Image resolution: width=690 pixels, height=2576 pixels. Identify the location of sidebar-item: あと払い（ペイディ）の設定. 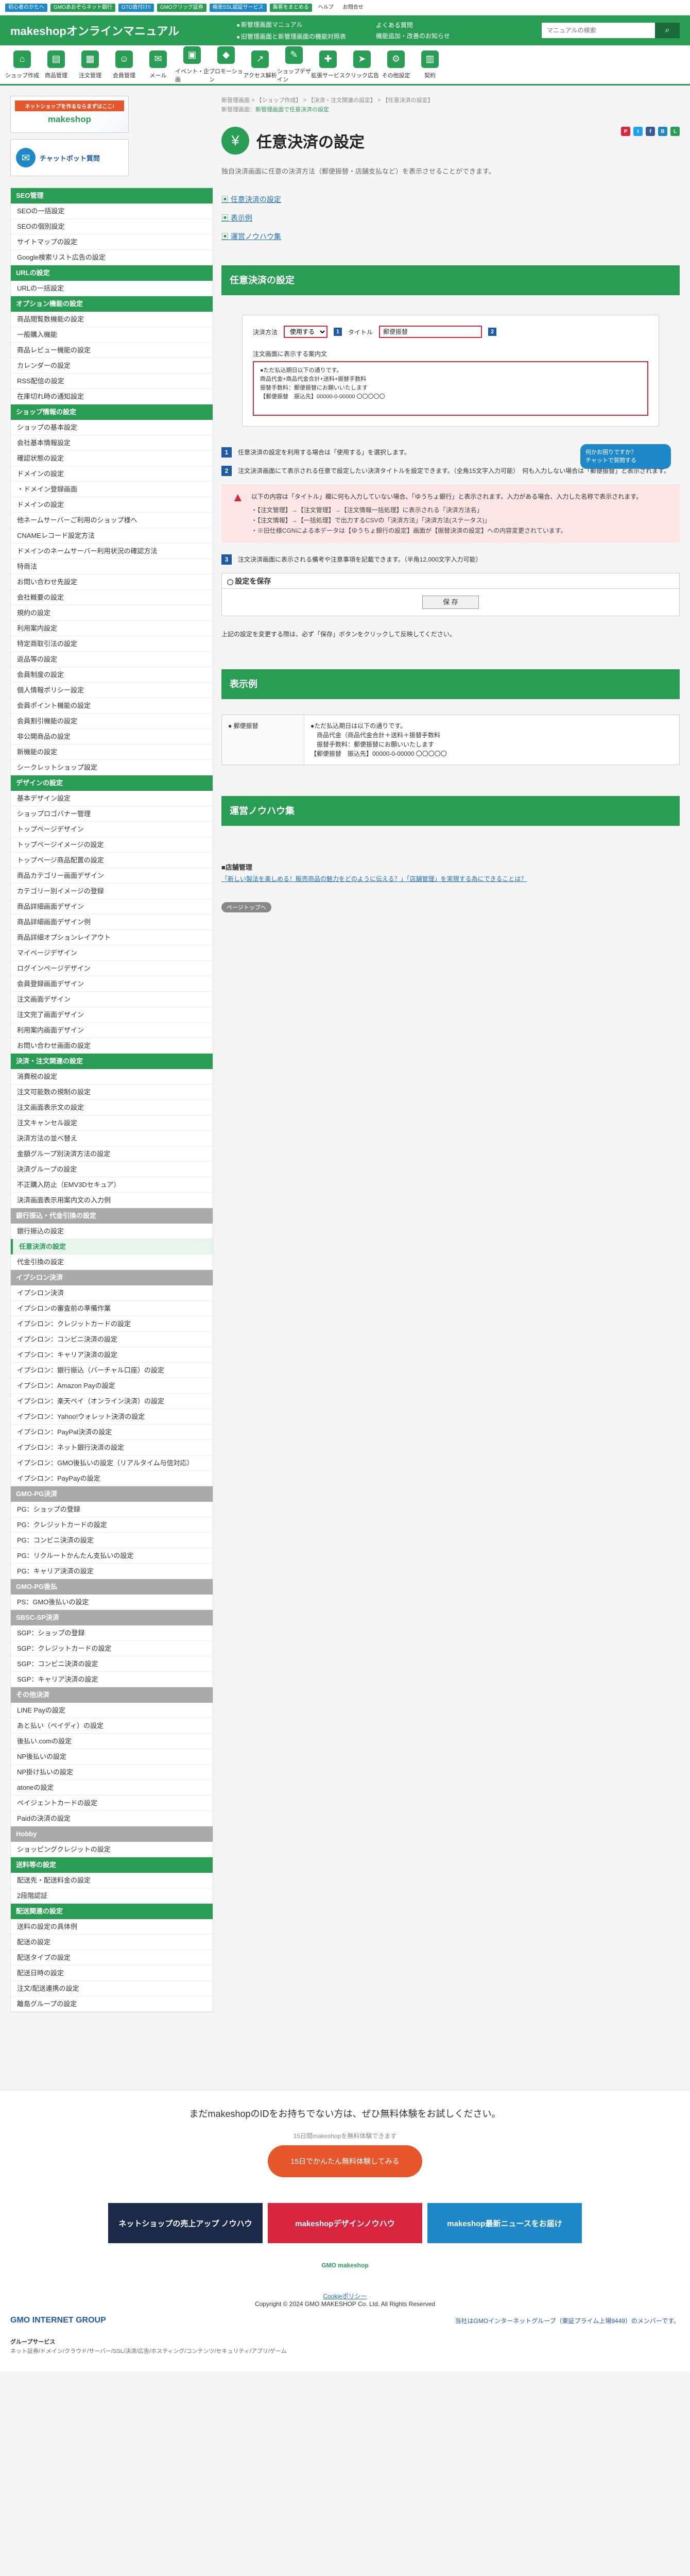
(112, 1726).